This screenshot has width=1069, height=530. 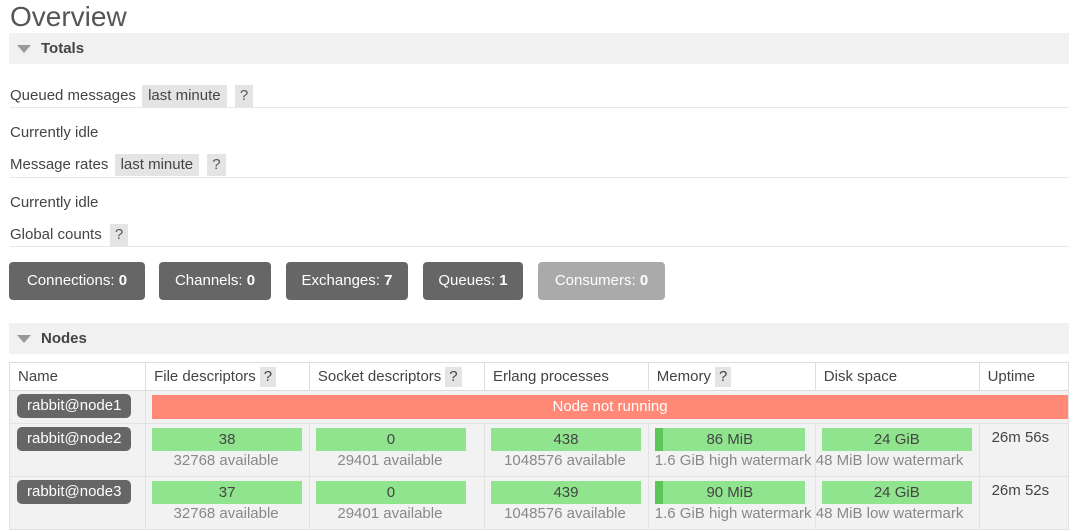 I want to click on column-header-erlang-processes: Erlang processes, so click(x=566, y=376).